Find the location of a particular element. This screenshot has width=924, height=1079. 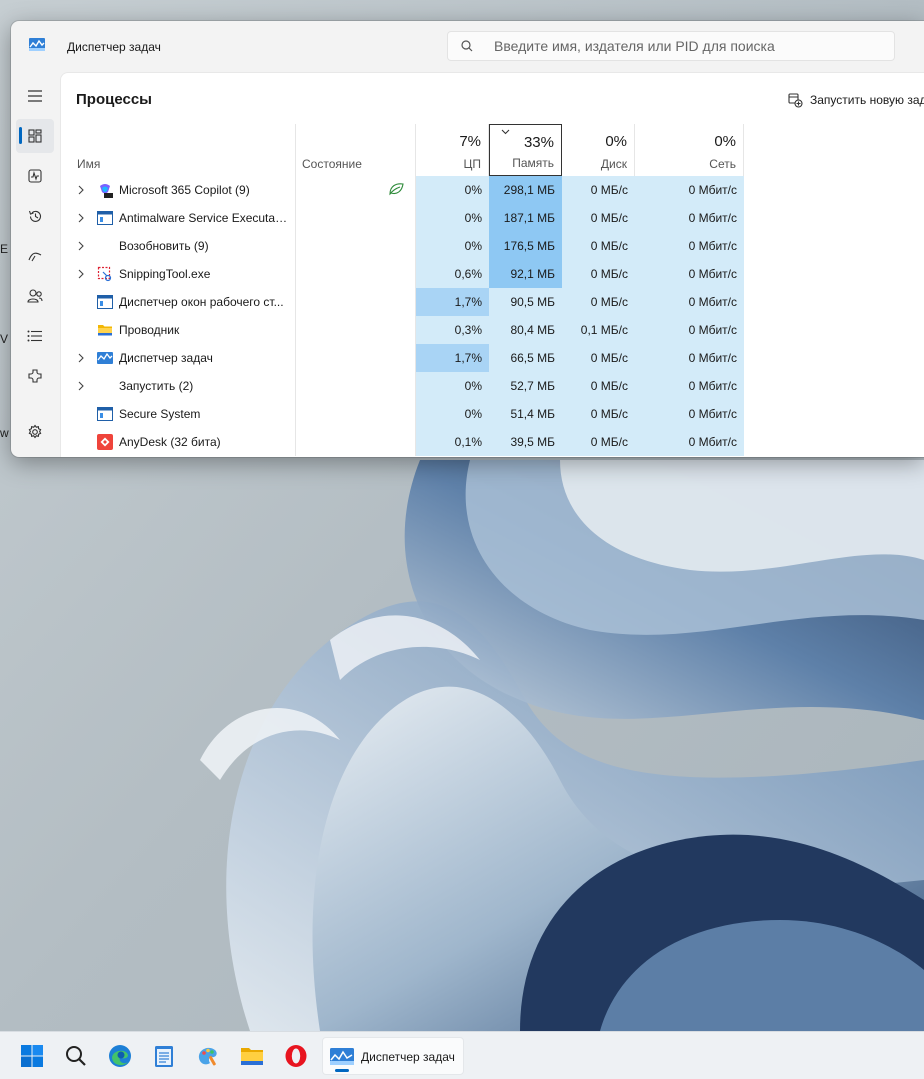

nav-services is located at coordinates (35, 376).